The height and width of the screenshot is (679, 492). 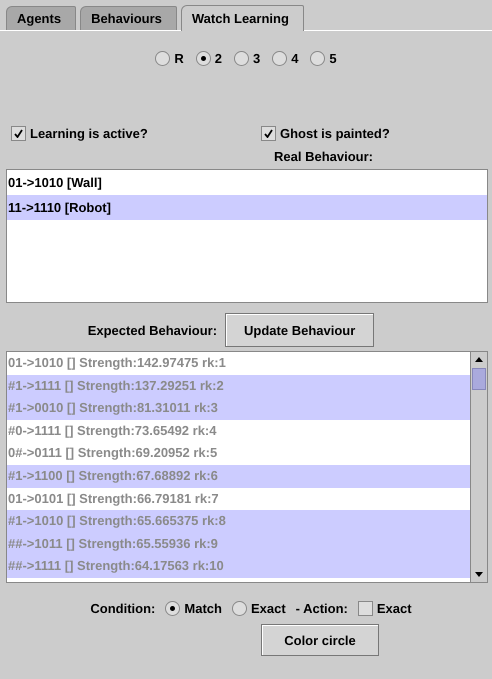 What do you see at coordinates (335, 133) in the screenshot?
I see `checkbox-label: Ghost is painted?` at bounding box center [335, 133].